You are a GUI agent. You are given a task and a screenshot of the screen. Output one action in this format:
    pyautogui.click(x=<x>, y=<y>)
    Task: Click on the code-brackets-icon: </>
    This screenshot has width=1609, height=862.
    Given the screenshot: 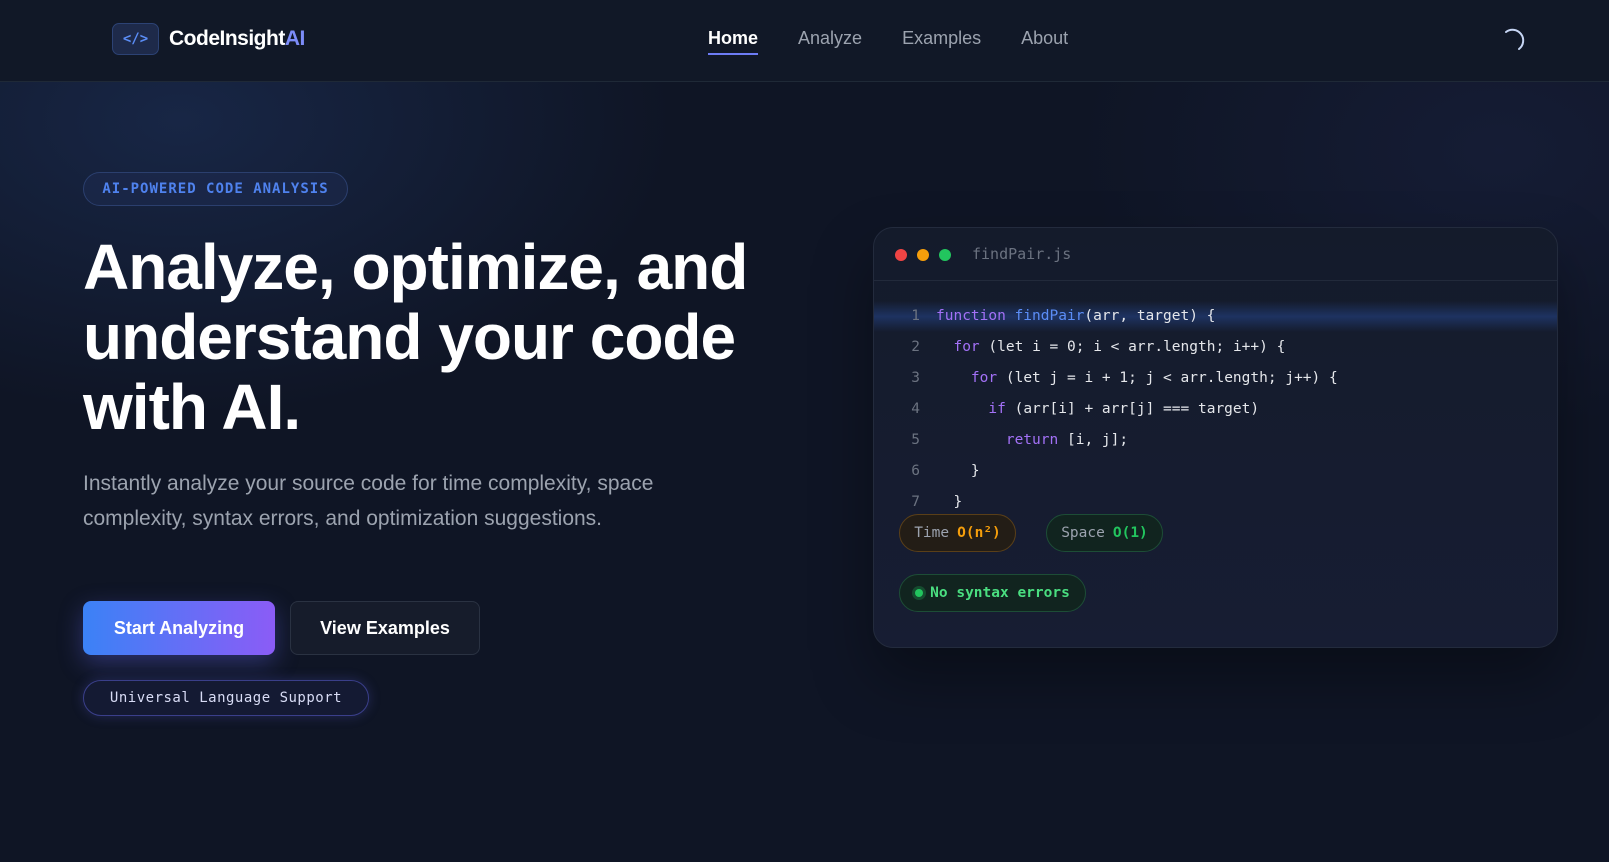 What is the action you would take?
    pyautogui.click(x=135, y=39)
    